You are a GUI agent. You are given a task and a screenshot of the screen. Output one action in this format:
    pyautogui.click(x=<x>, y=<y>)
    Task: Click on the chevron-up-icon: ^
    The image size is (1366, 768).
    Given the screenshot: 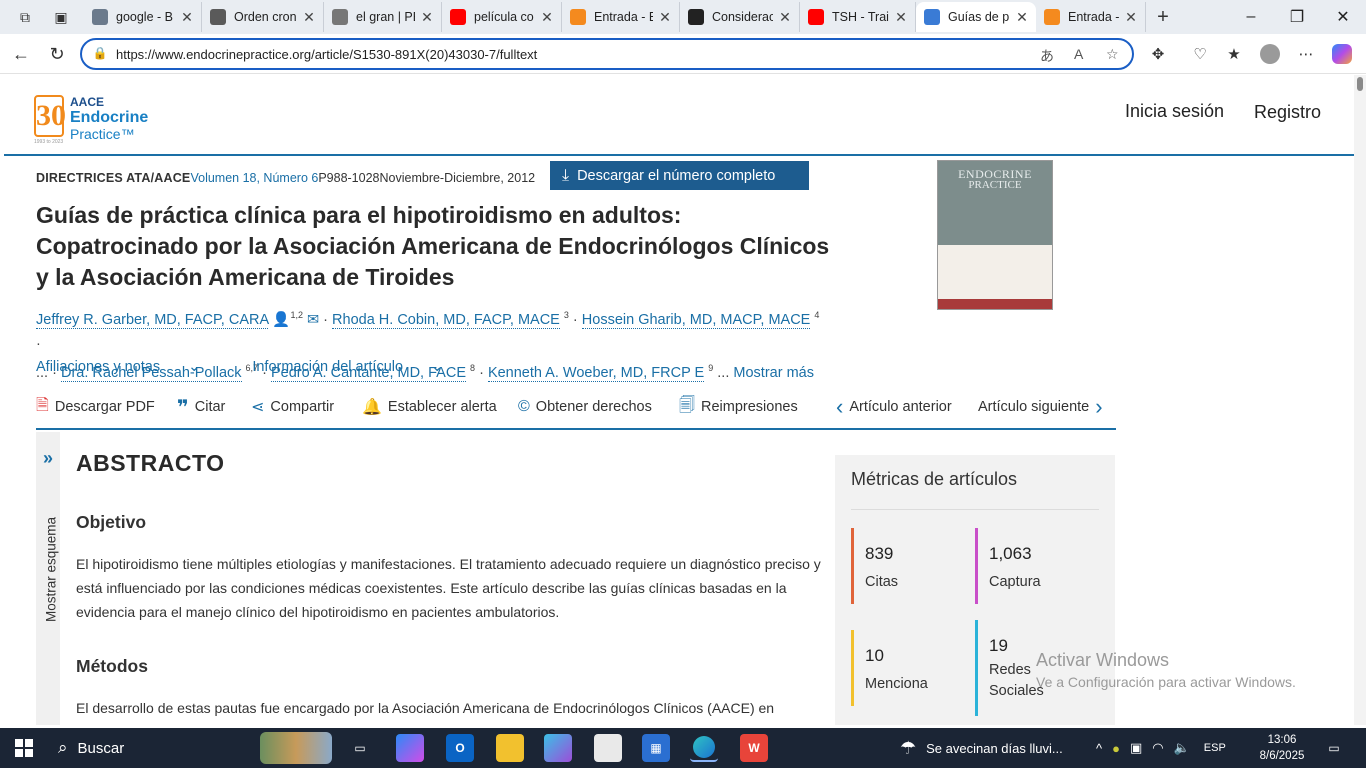 What is the action you would take?
    pyautogui.click(x=1099, y=748)
    